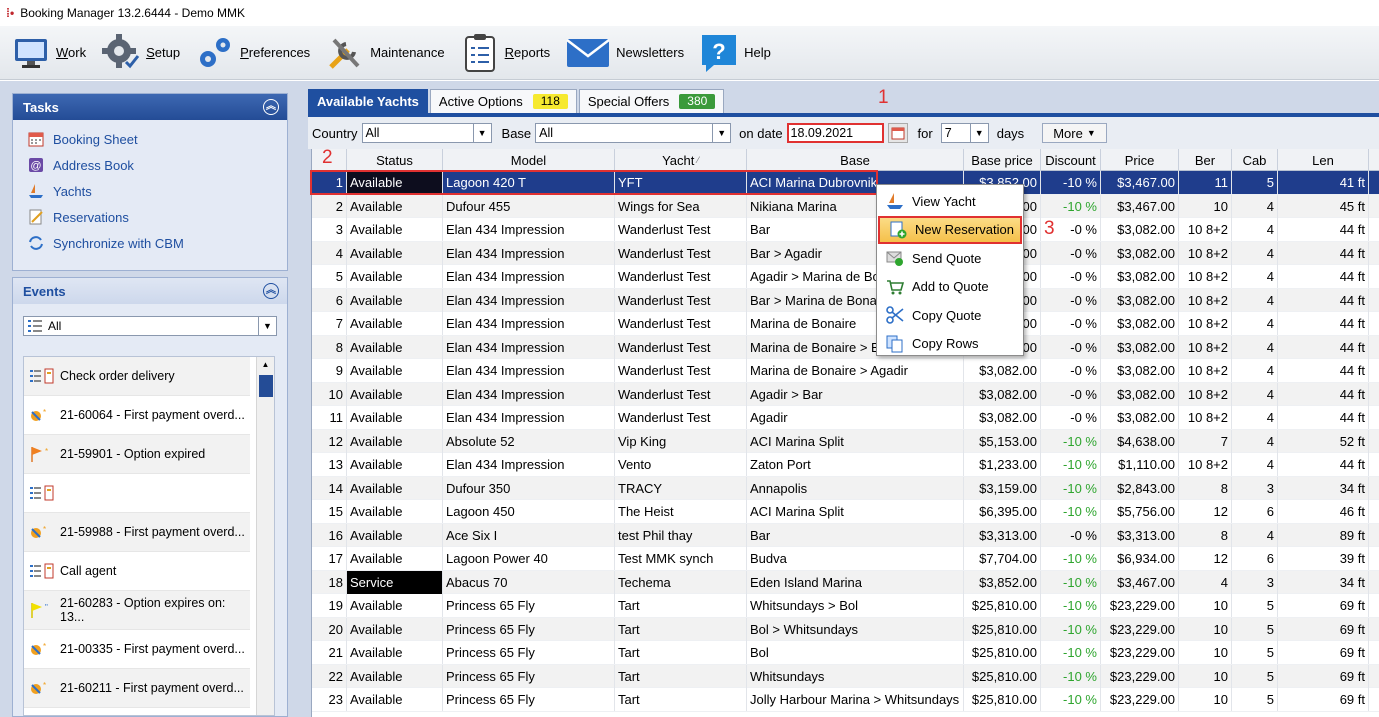  Describe the element at coordinates (1049, 228) in the screenshot. I see `annotation-number: 3` at that location.